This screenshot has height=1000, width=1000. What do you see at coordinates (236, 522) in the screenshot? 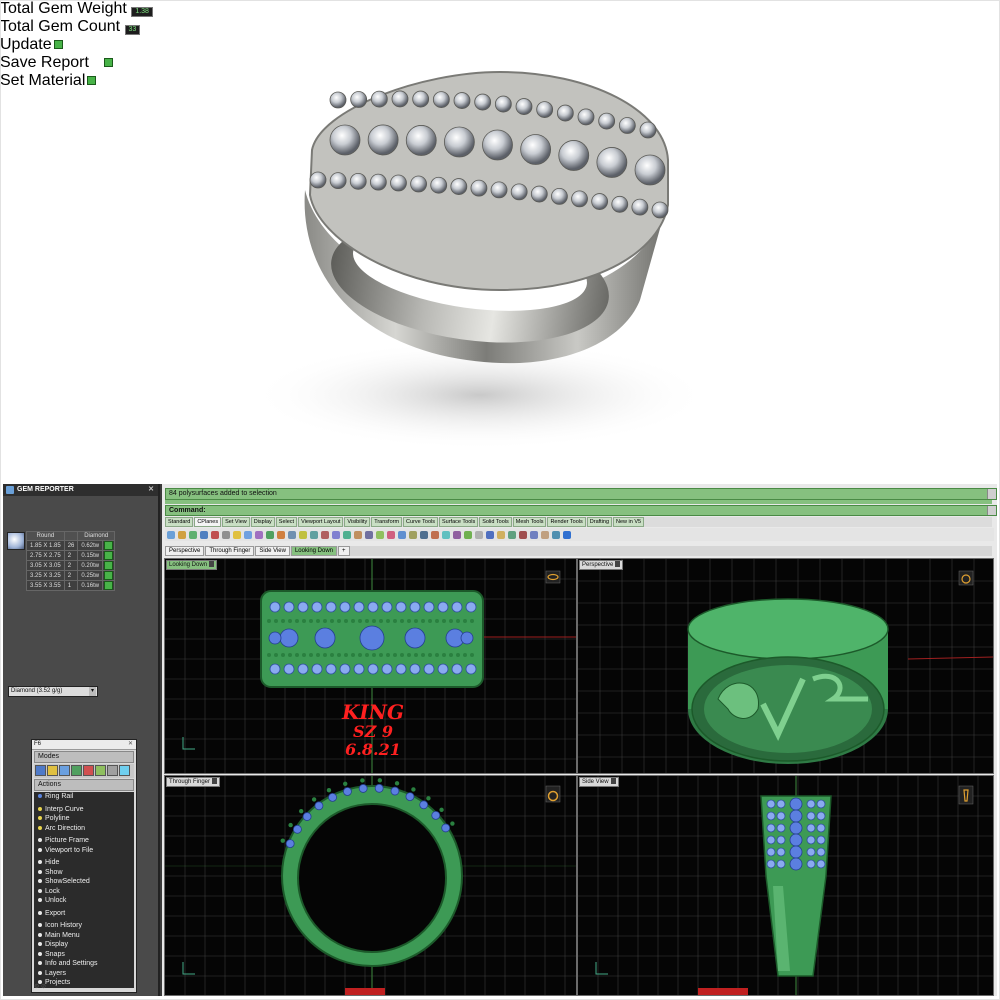
I see `toolbar-tab: Set View` at bounding box center [236, 522].